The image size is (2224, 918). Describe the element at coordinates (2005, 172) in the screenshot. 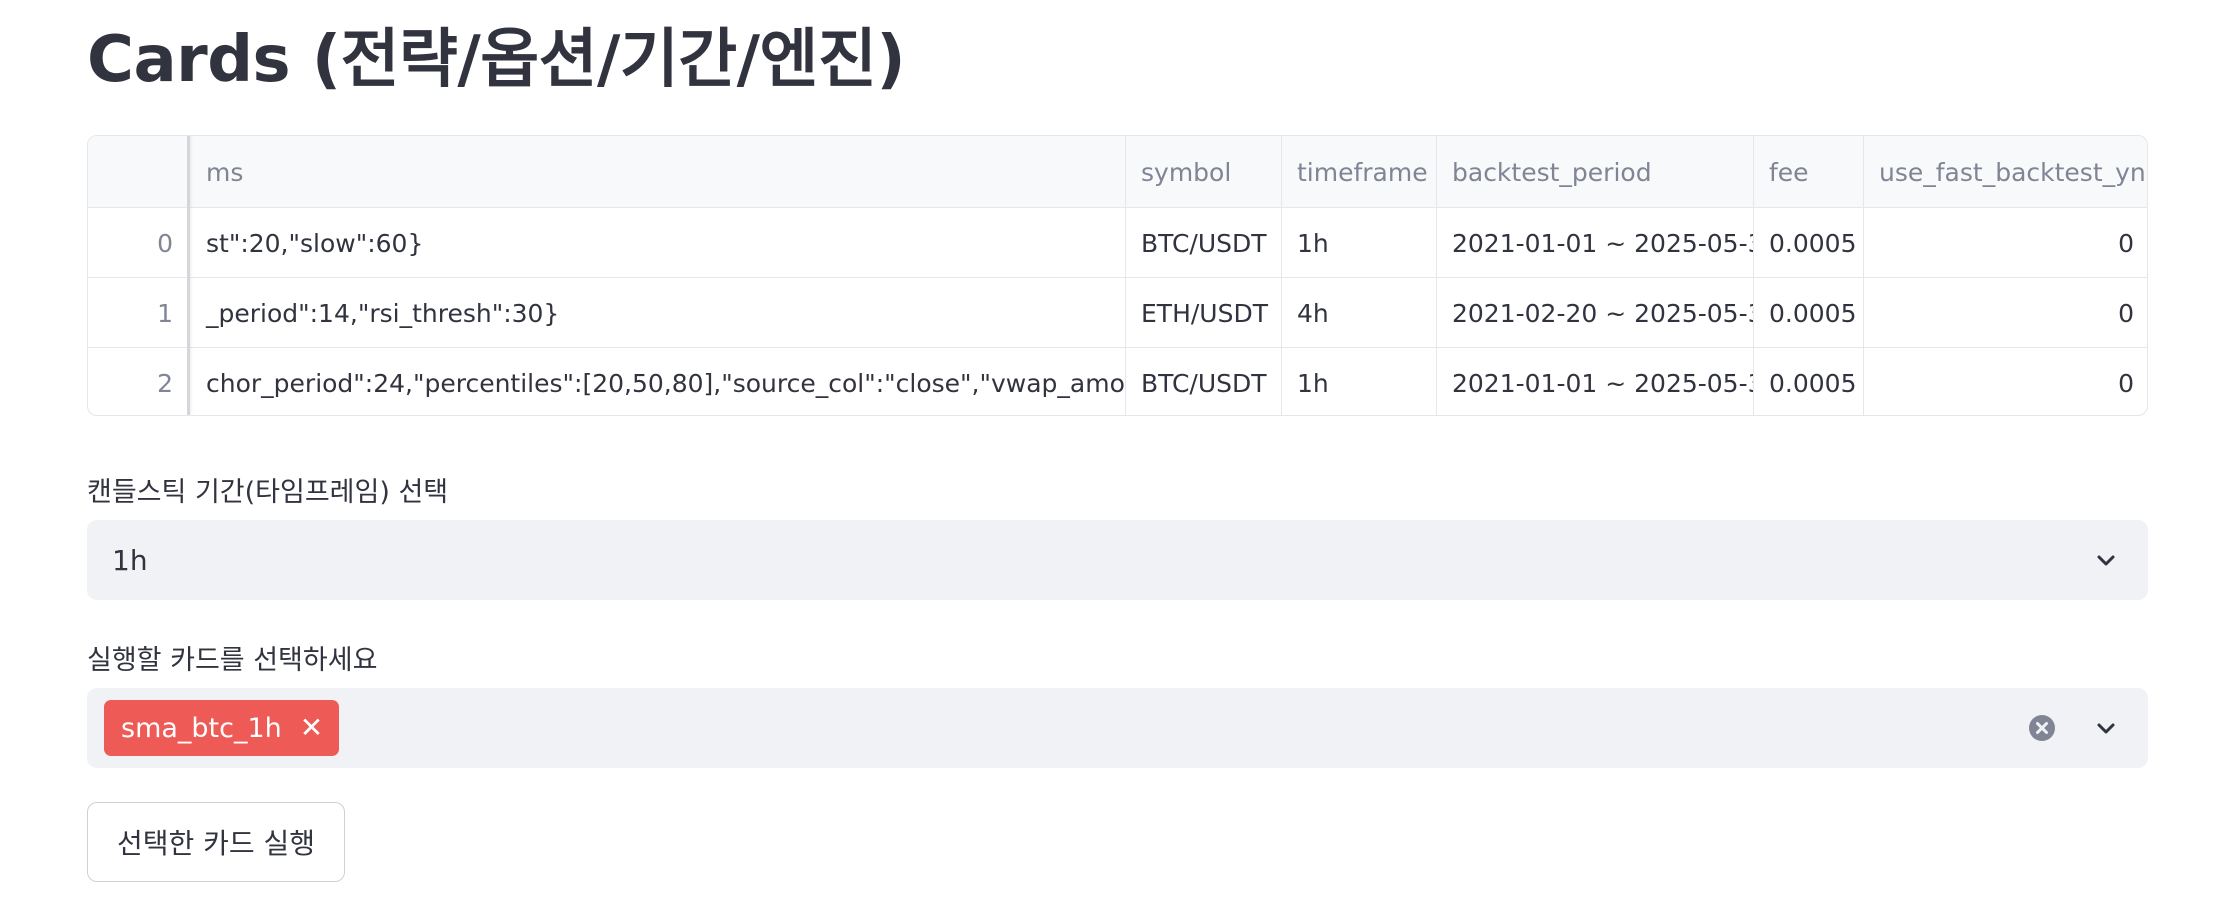

I see `column-header-use-fast-backtest-yn: use_fast_backtest_yn` at that location.